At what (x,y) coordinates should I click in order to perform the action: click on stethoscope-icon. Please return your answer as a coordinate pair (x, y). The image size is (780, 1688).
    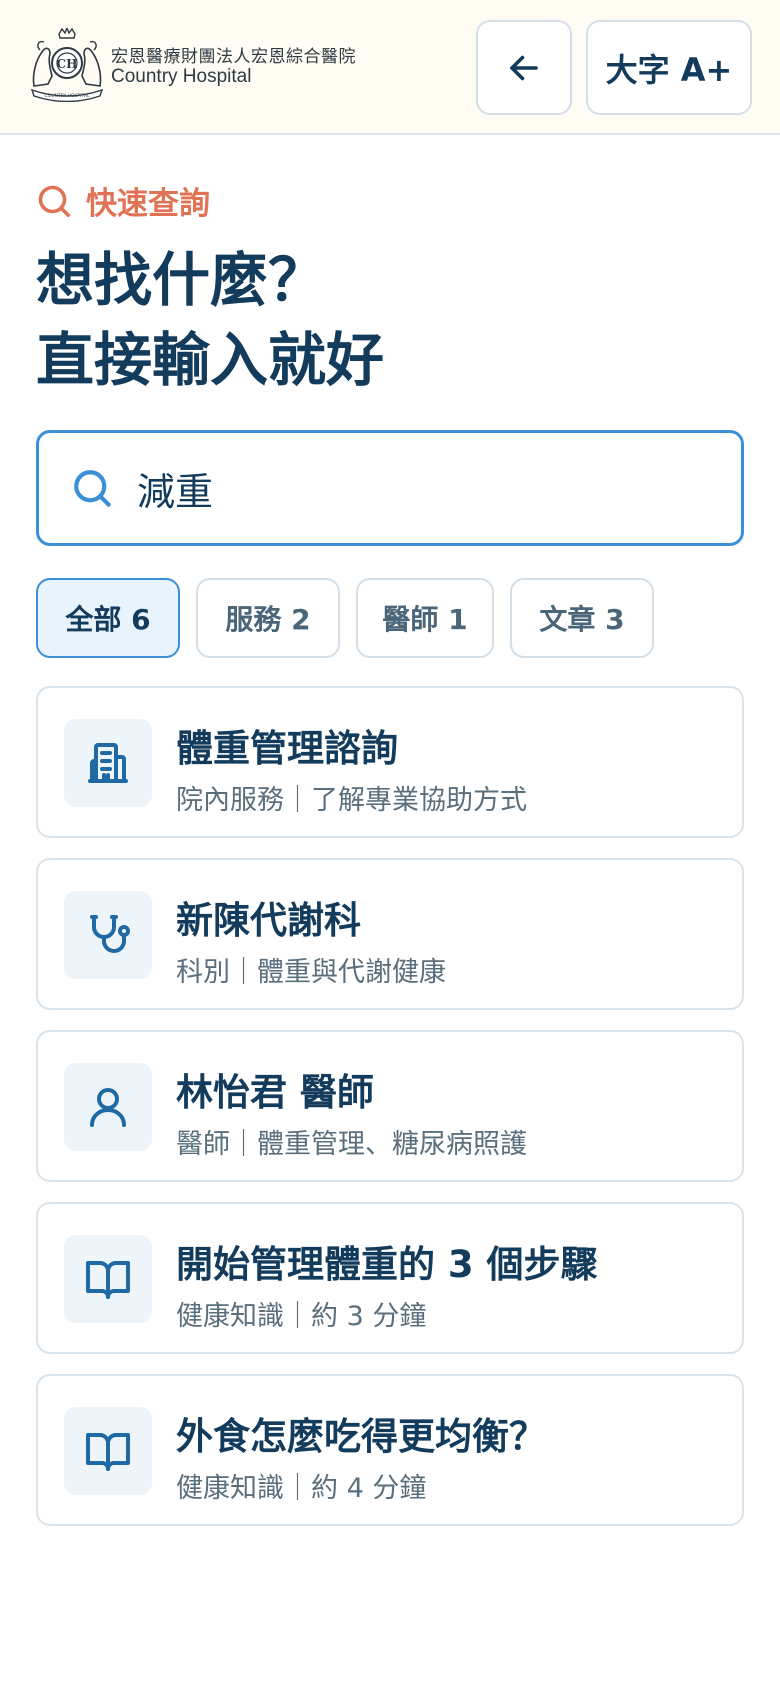
    Looking at the image, I should click on (110, 934).